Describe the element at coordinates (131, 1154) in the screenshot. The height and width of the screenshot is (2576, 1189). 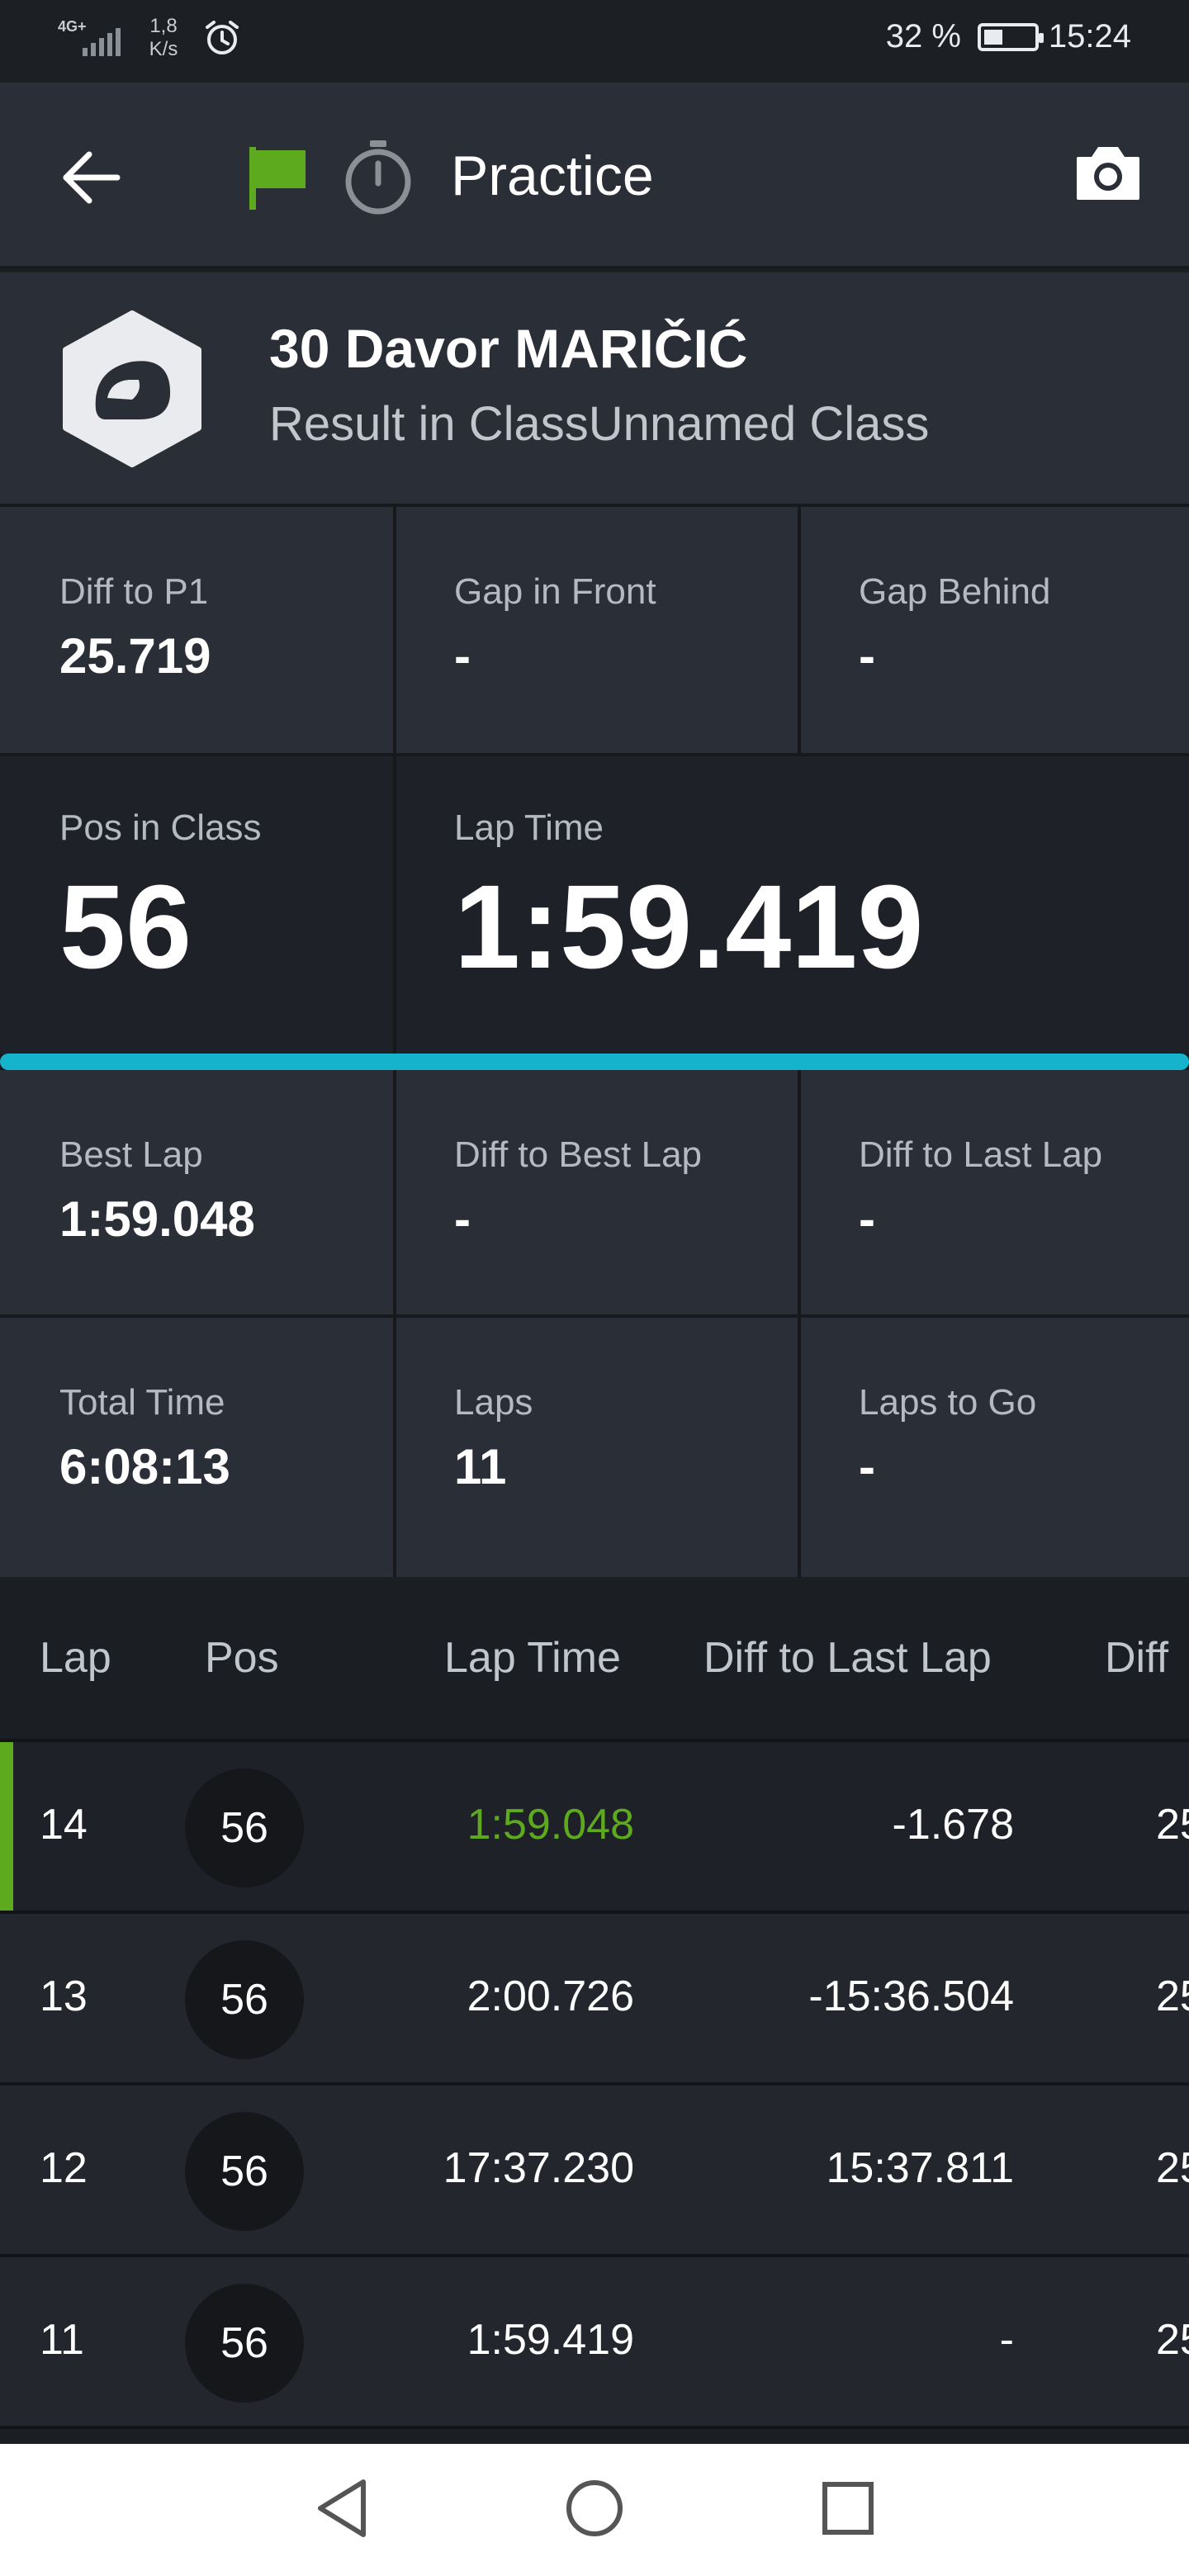
I see `stat-label: Best Lap` at that location.